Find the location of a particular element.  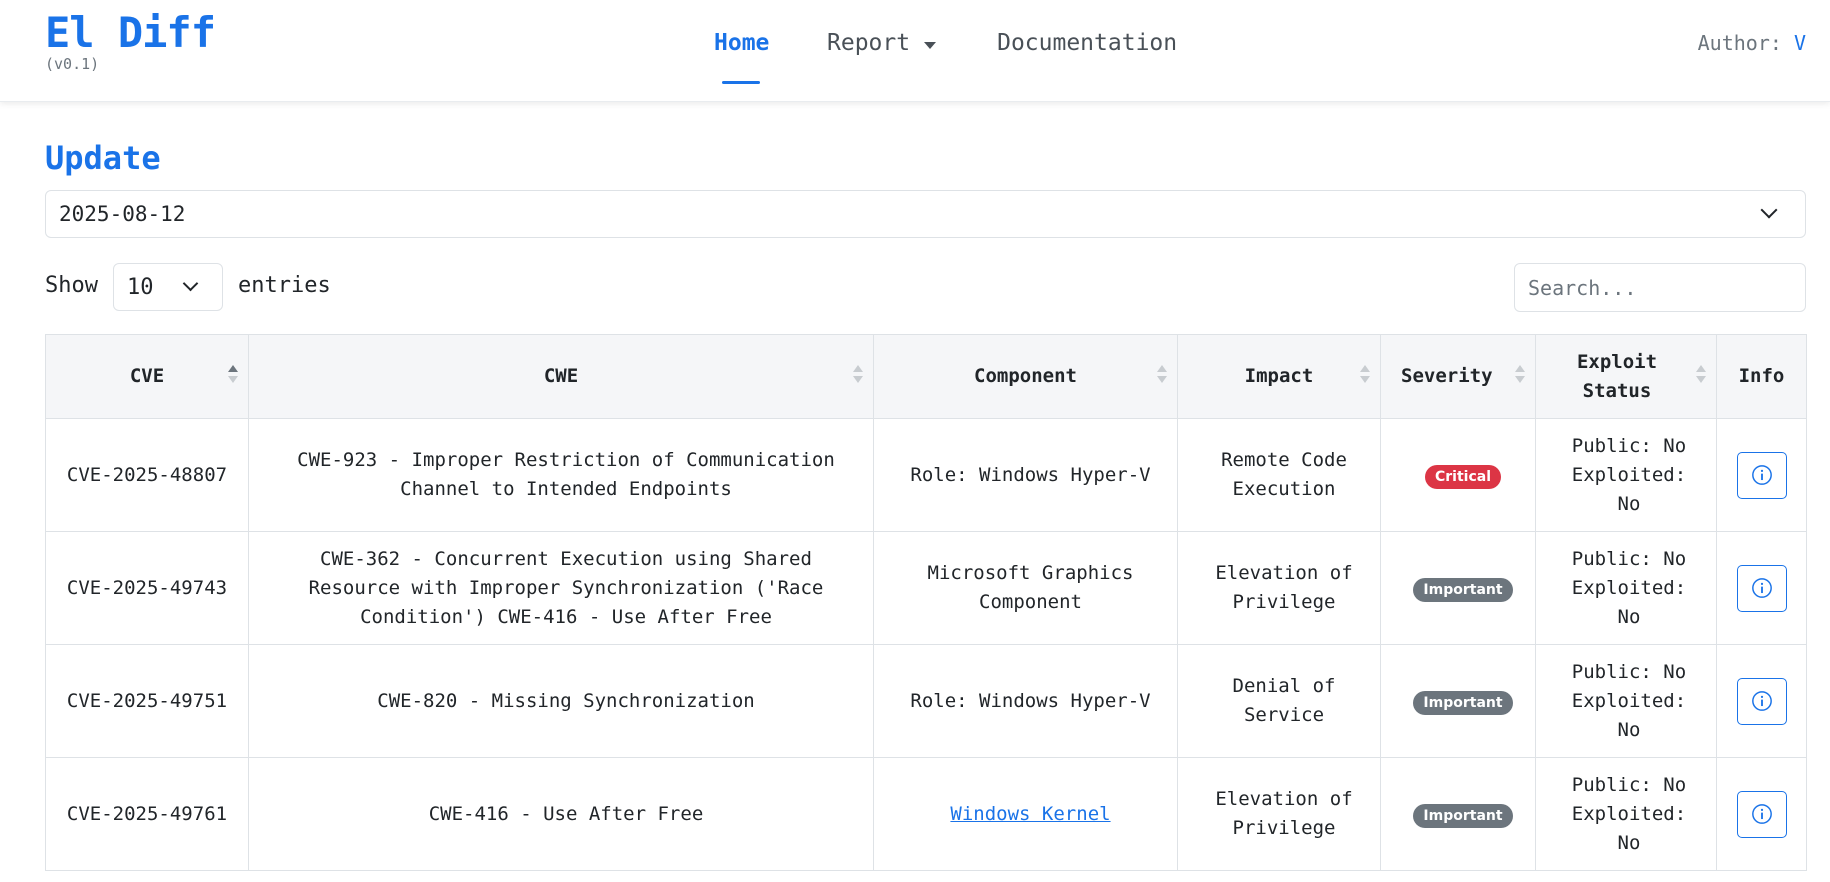

nav-report-label: Report is located at coordinates (869, 43).